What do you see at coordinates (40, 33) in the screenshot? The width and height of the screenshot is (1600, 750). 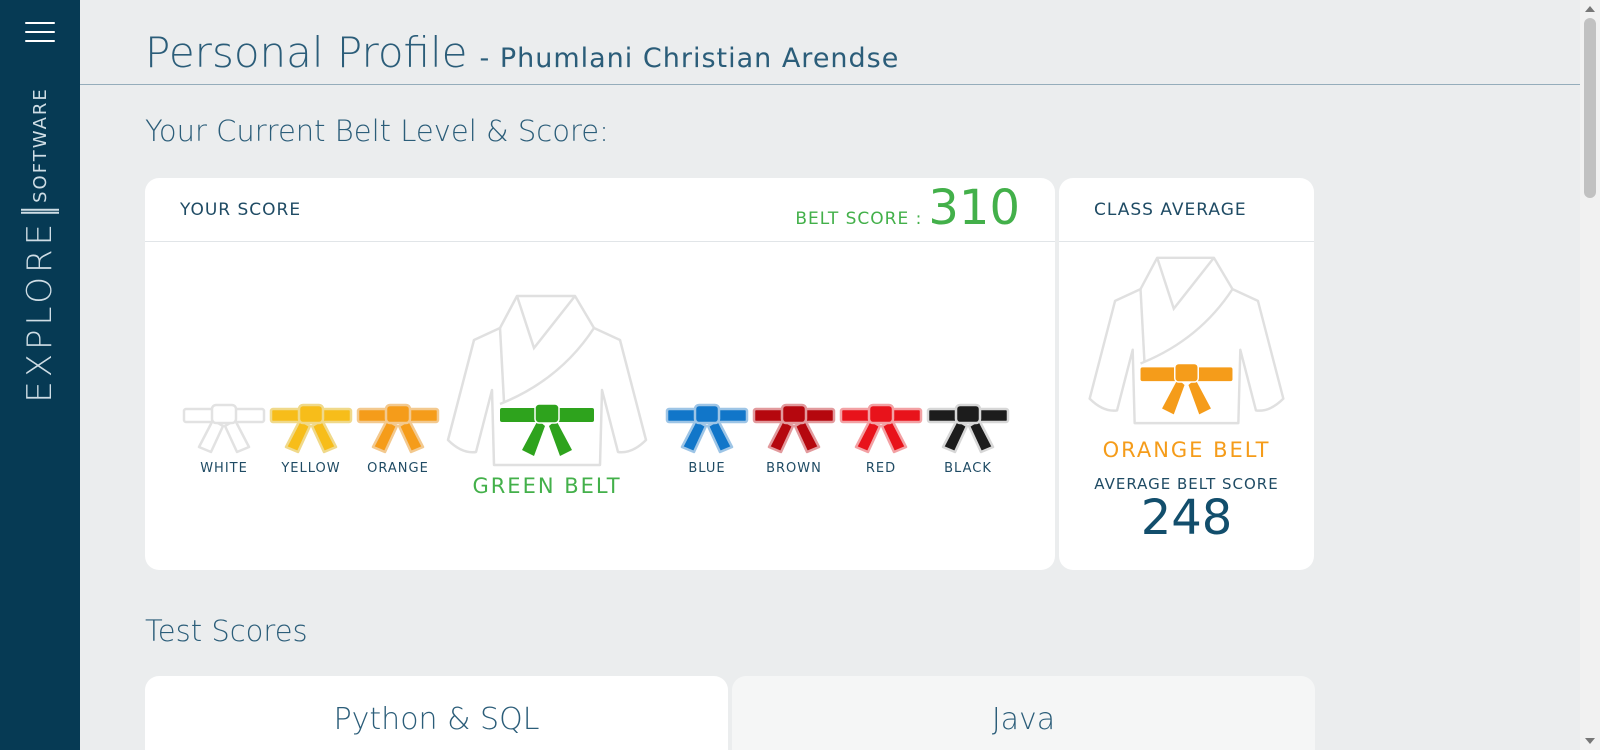 I see `hamburger-menu-icon` at bounding box center [40, 33].